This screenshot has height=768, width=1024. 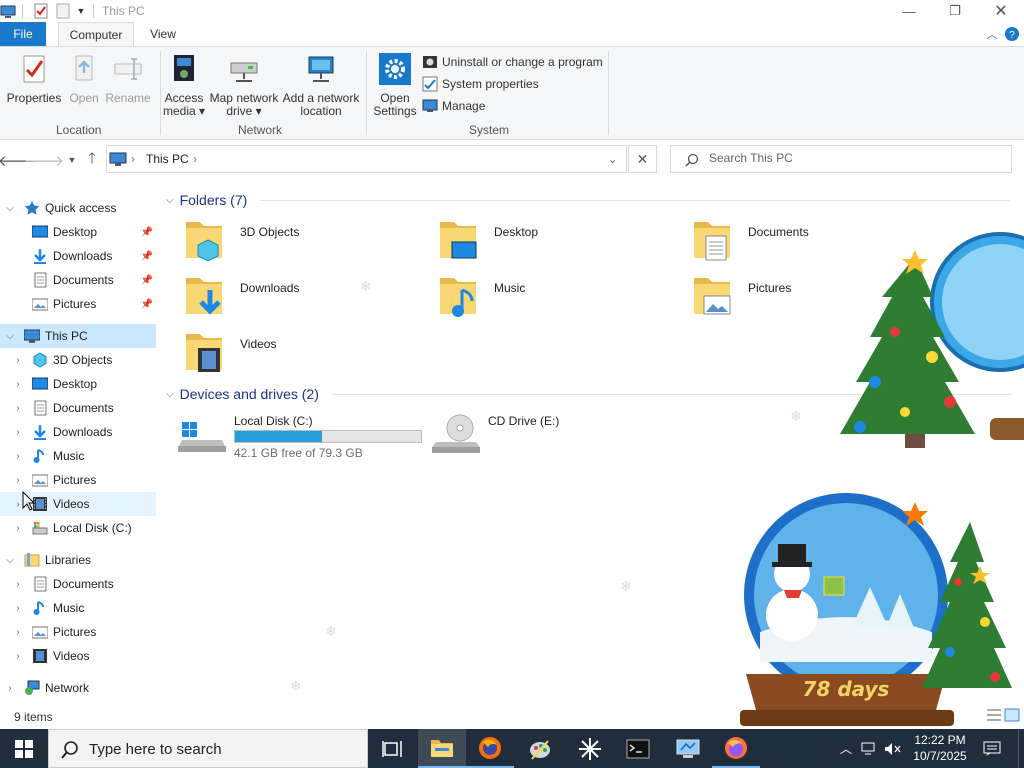 I want to click on taskbar-firefox-dev, so click(x=490, y=748).